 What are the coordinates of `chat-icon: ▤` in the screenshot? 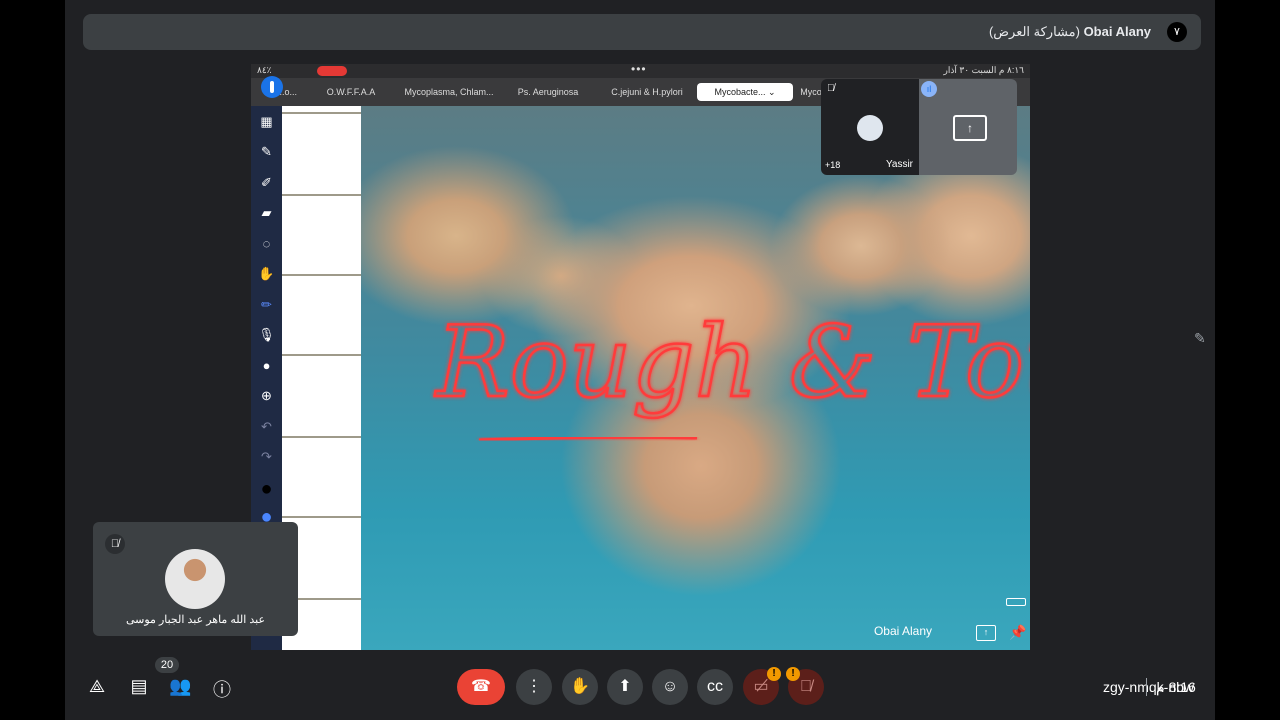 It's located at (139, 686).